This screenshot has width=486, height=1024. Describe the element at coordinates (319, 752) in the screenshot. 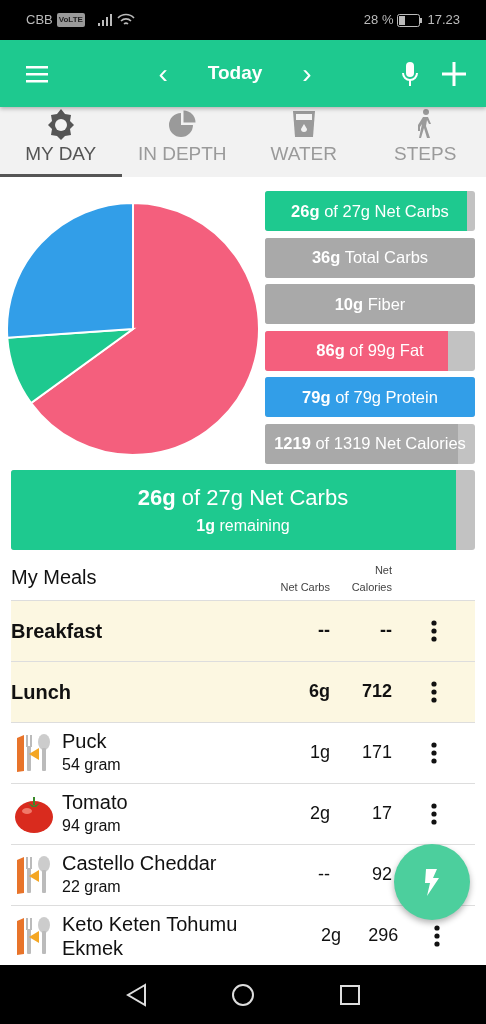

I see `net-carbs-value: 1g` at that location.